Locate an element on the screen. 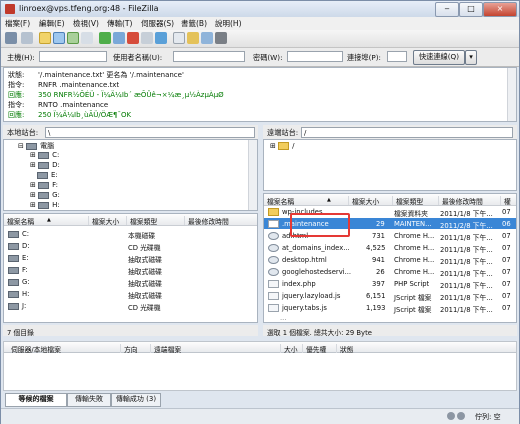  menu-server: 伺服器(S) is located at coordinates (157, 23).